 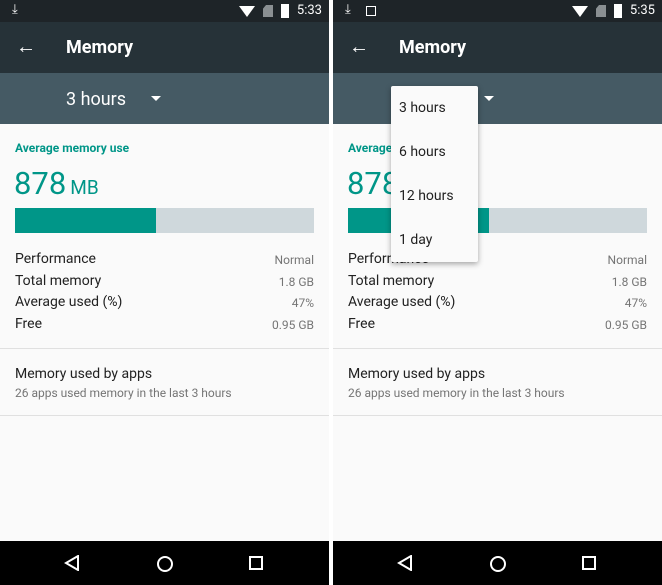 I want to click on stat-row-performance: Performance Normal, so click(x=164, y=259).